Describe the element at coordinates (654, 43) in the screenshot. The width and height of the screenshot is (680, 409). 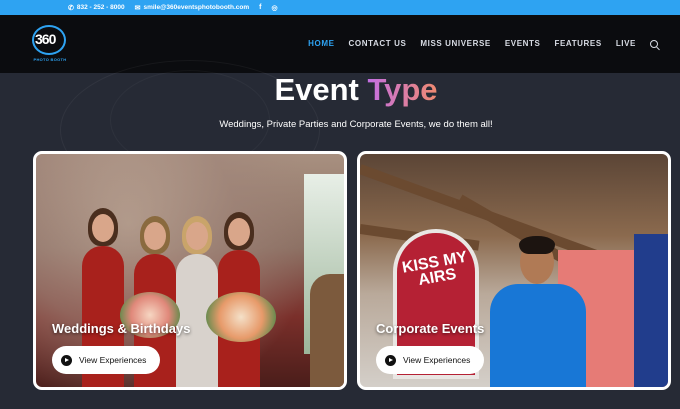
I see `search-icon` at that location.